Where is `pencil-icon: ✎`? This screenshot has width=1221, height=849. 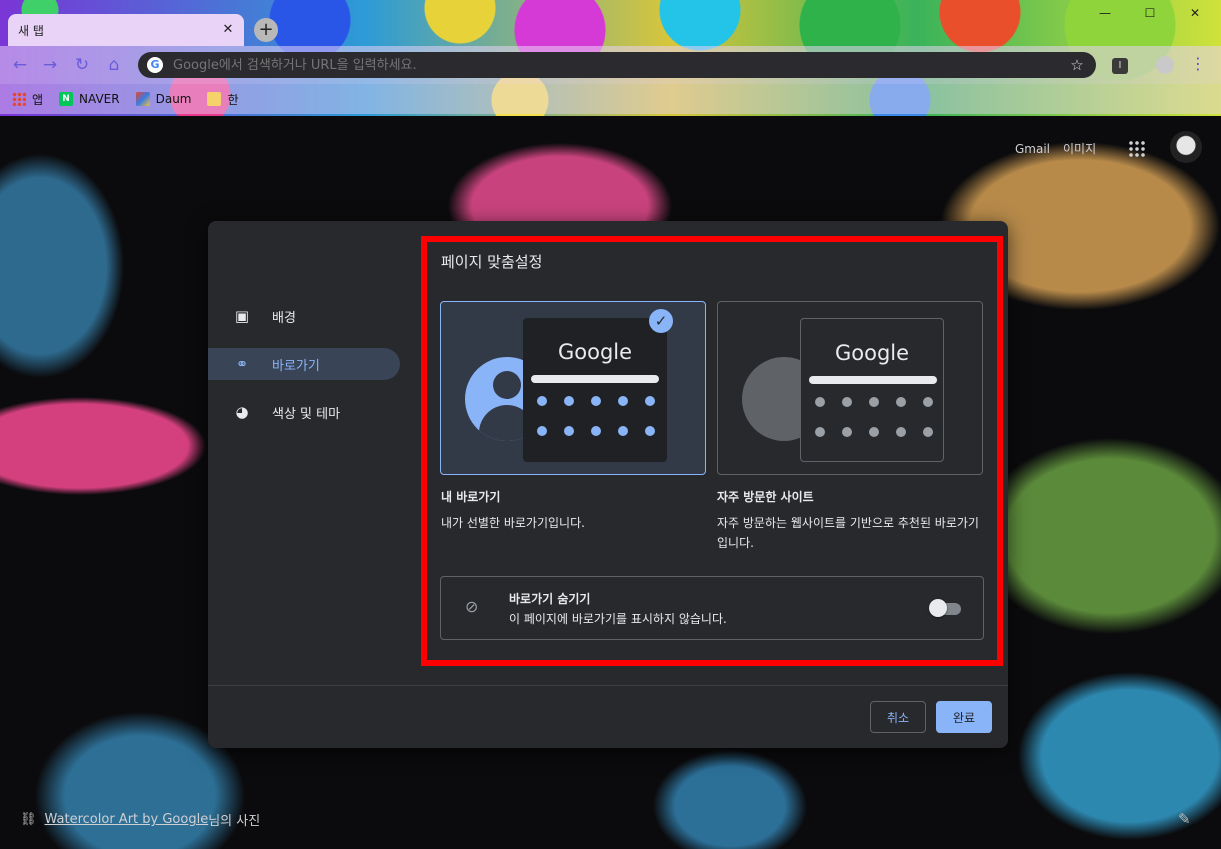
pencil-icon: ✎ is located at coordinates (1184, 819).